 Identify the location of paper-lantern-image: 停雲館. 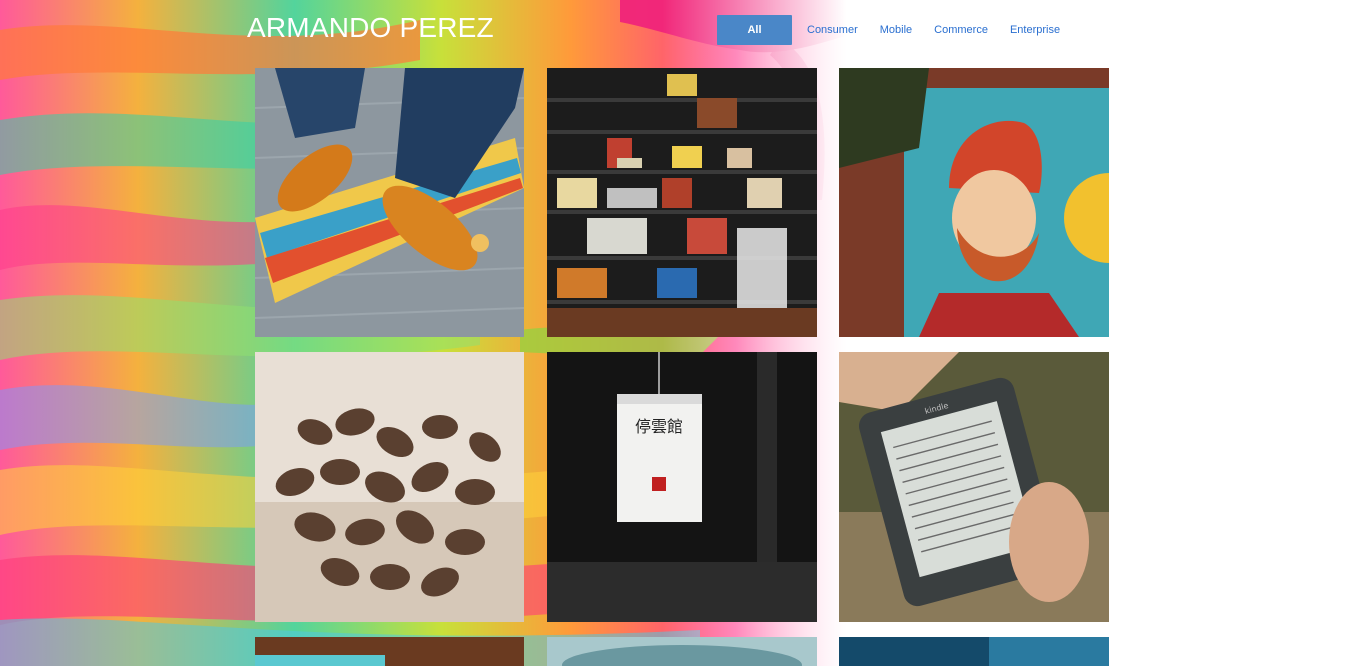
(682, 487).